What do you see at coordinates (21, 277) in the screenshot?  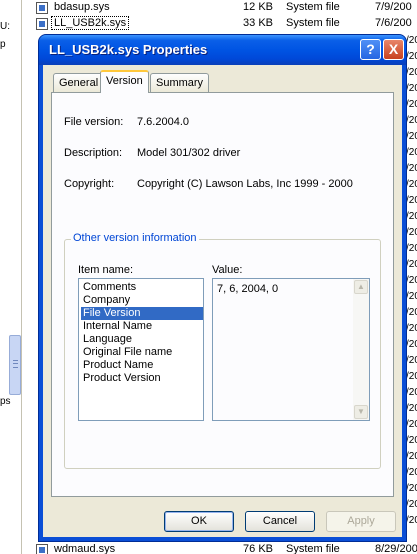 I see `explorer-pane-divider` at bounding box center [21, 277].